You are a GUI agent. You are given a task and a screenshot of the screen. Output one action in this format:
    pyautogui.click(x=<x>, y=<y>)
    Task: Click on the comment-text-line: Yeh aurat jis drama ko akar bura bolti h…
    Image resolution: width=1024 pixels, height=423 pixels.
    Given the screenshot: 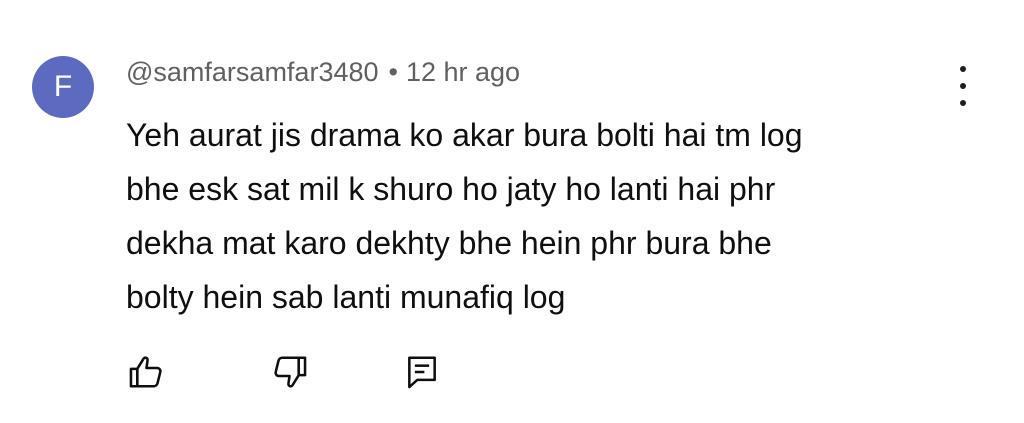 What is the action you would take?
    pyautogui.click(x=464, y=135)
    